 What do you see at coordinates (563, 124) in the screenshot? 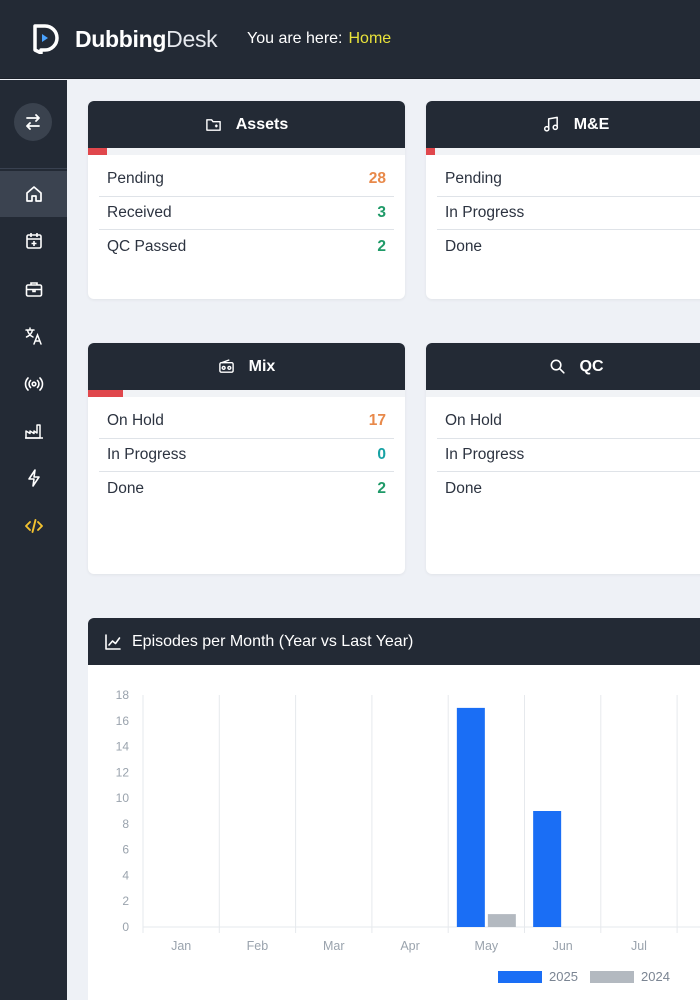
I see `me-card-header: M&E` at bounding box center [563, 124].